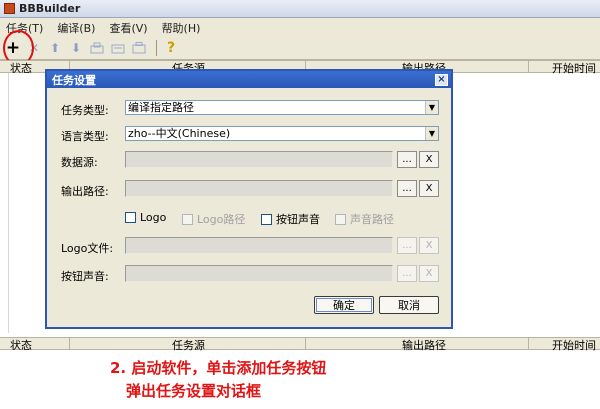 The image size is (600, 409). Describe the element at coordinates (429, 159) in the screenshot. I see `data-source-clear-button: X` at that location.